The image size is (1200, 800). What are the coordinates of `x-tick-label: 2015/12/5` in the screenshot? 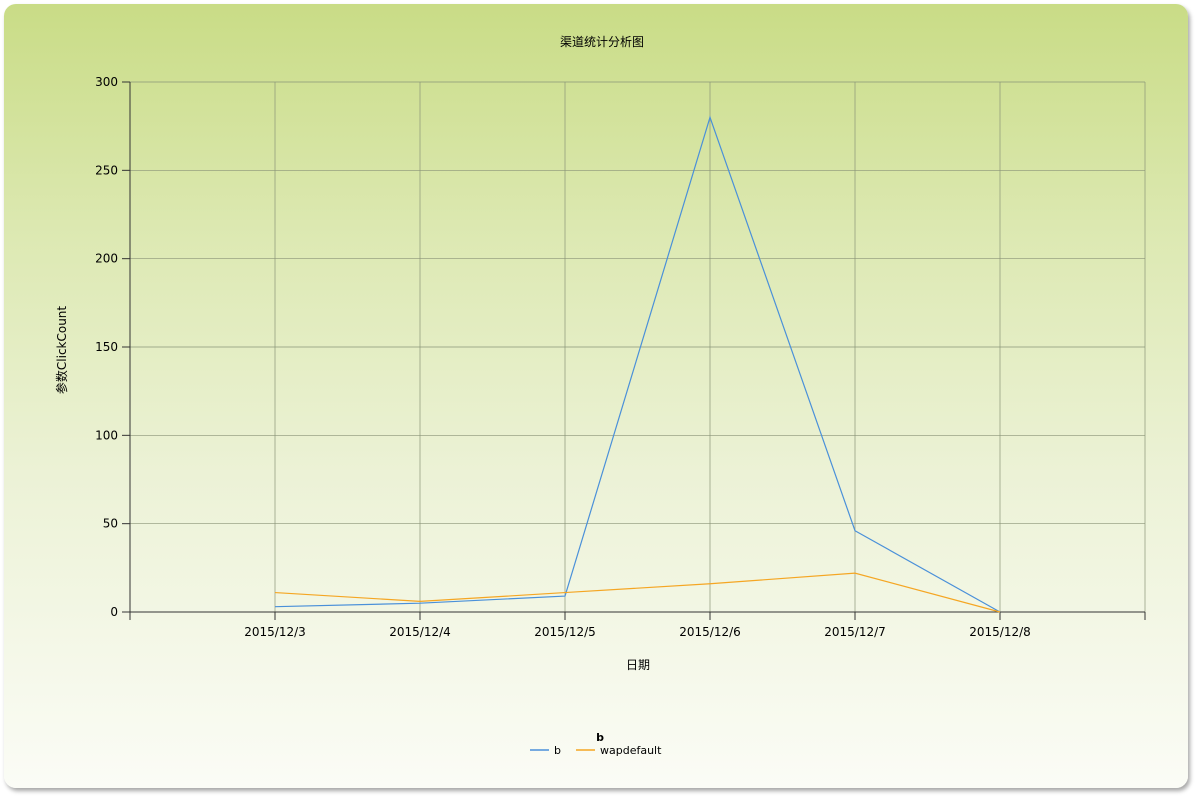 It's located at (565, 632).